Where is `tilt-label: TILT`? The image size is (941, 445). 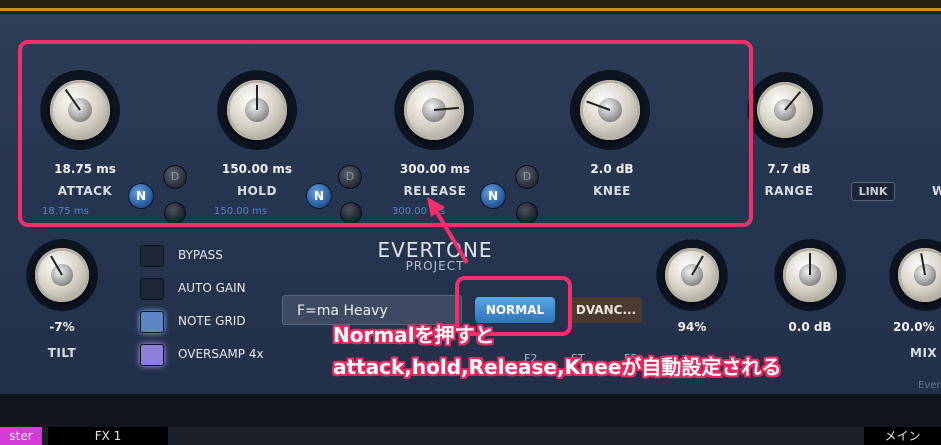
tilt-label: TILT is located at coordinates (62, 353).